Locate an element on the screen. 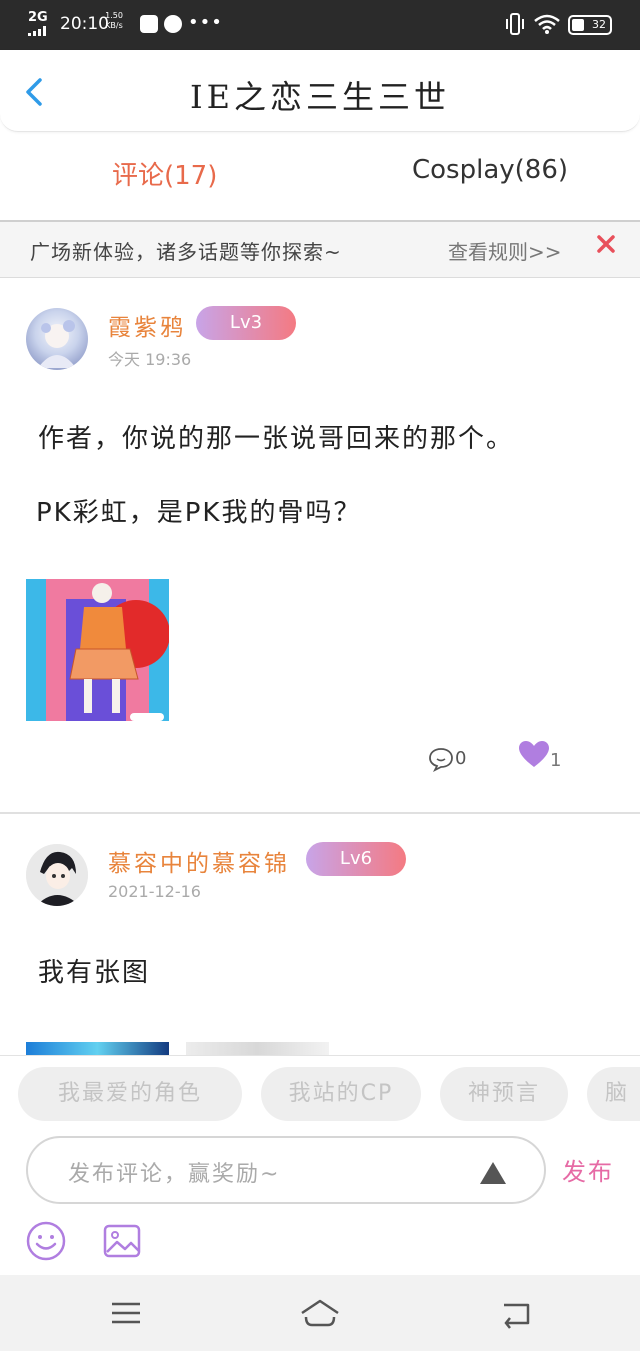 The height and width of the screenshot is (1351, 640). header-bar: IE之恋三生三世 is located at coordinates (320, 91).